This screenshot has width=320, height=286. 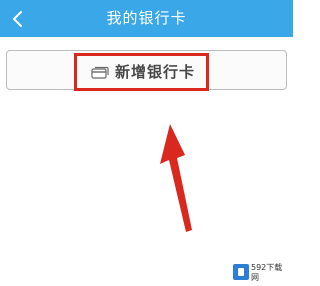 I want to click on back-button, so click(x=17, y=18).